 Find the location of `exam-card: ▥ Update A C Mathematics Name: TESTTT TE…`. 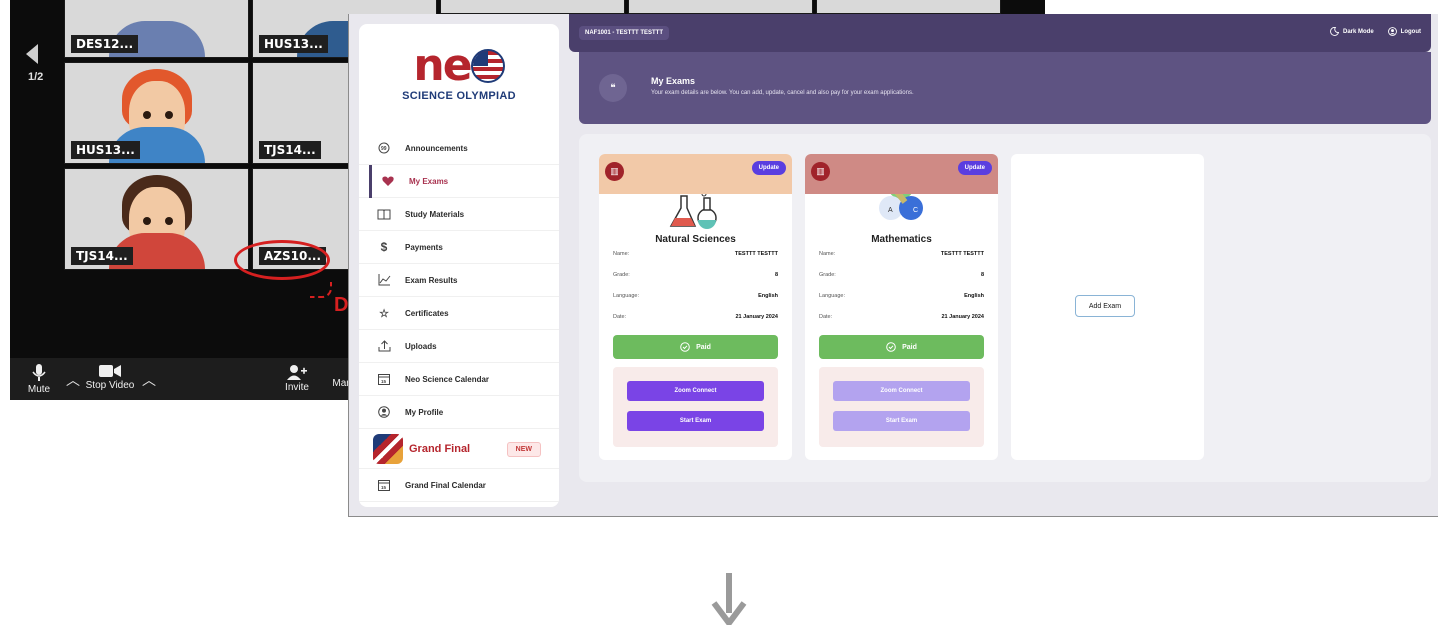

exam-card: ▥ Update A C Mathematics Name: TESTTT TE… is located at coordinates (901, 307).